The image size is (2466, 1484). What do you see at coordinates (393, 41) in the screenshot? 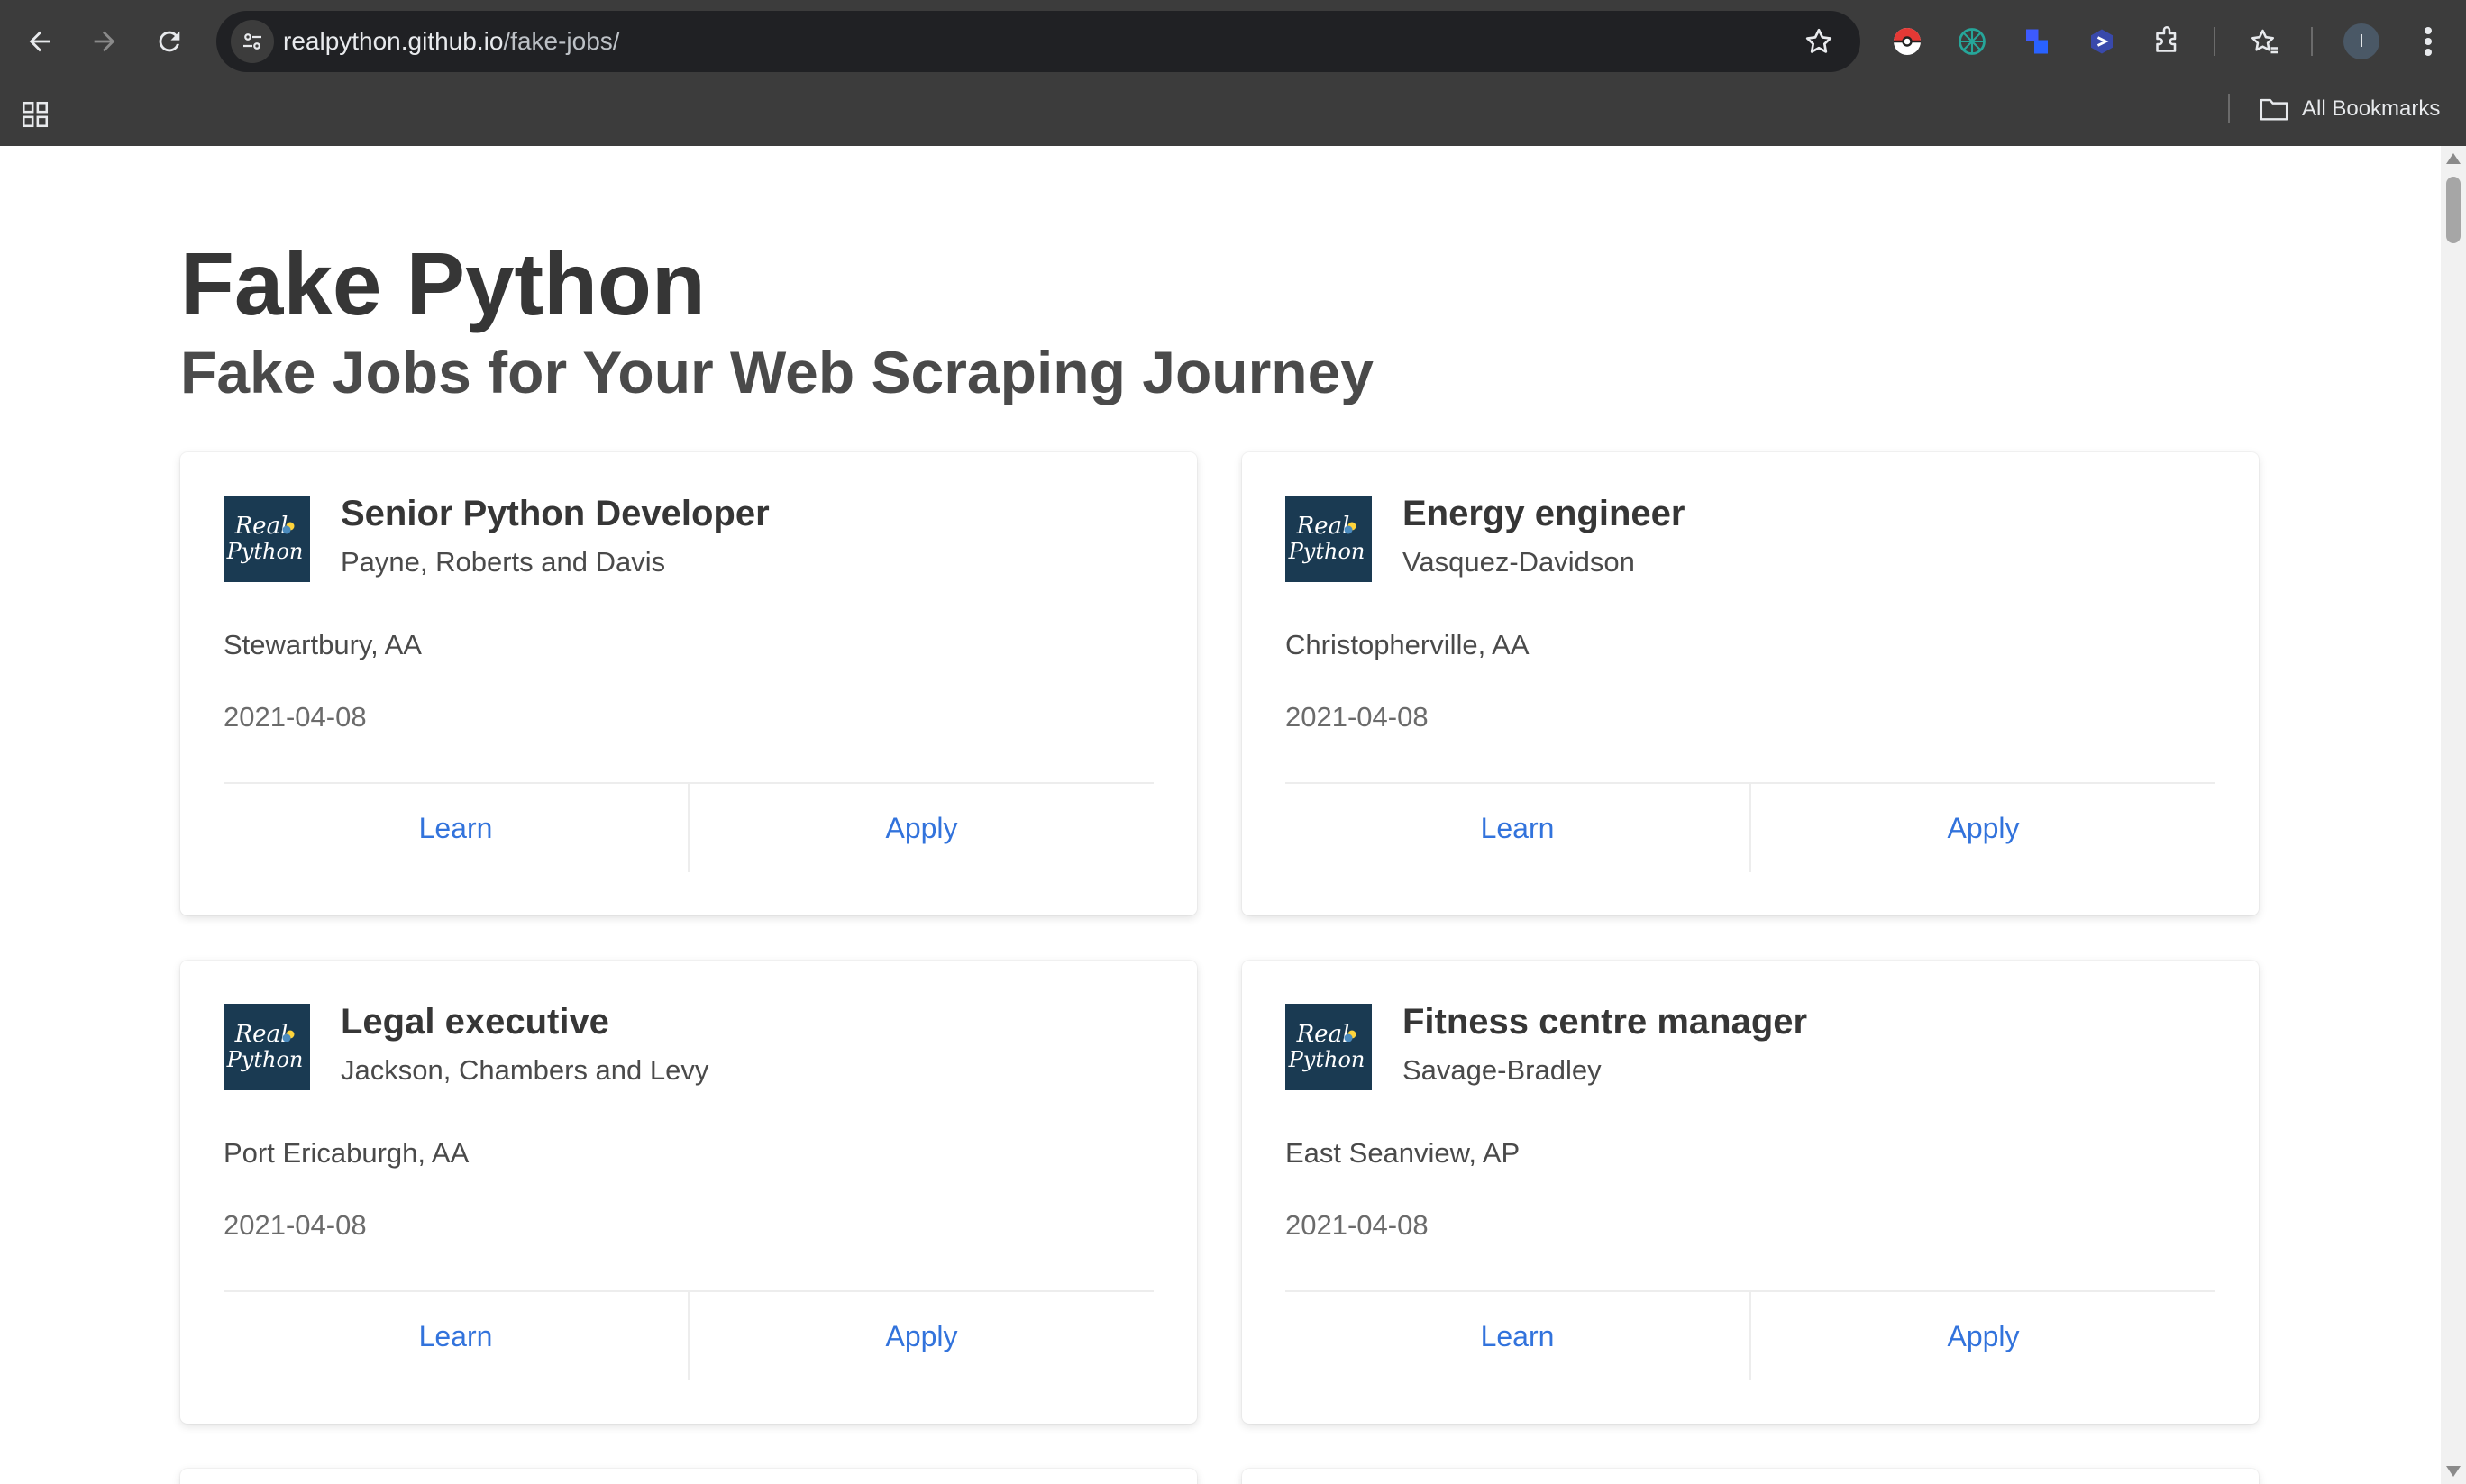
I see `url-host: realpython.github.io` at bounding box center [393, 41].